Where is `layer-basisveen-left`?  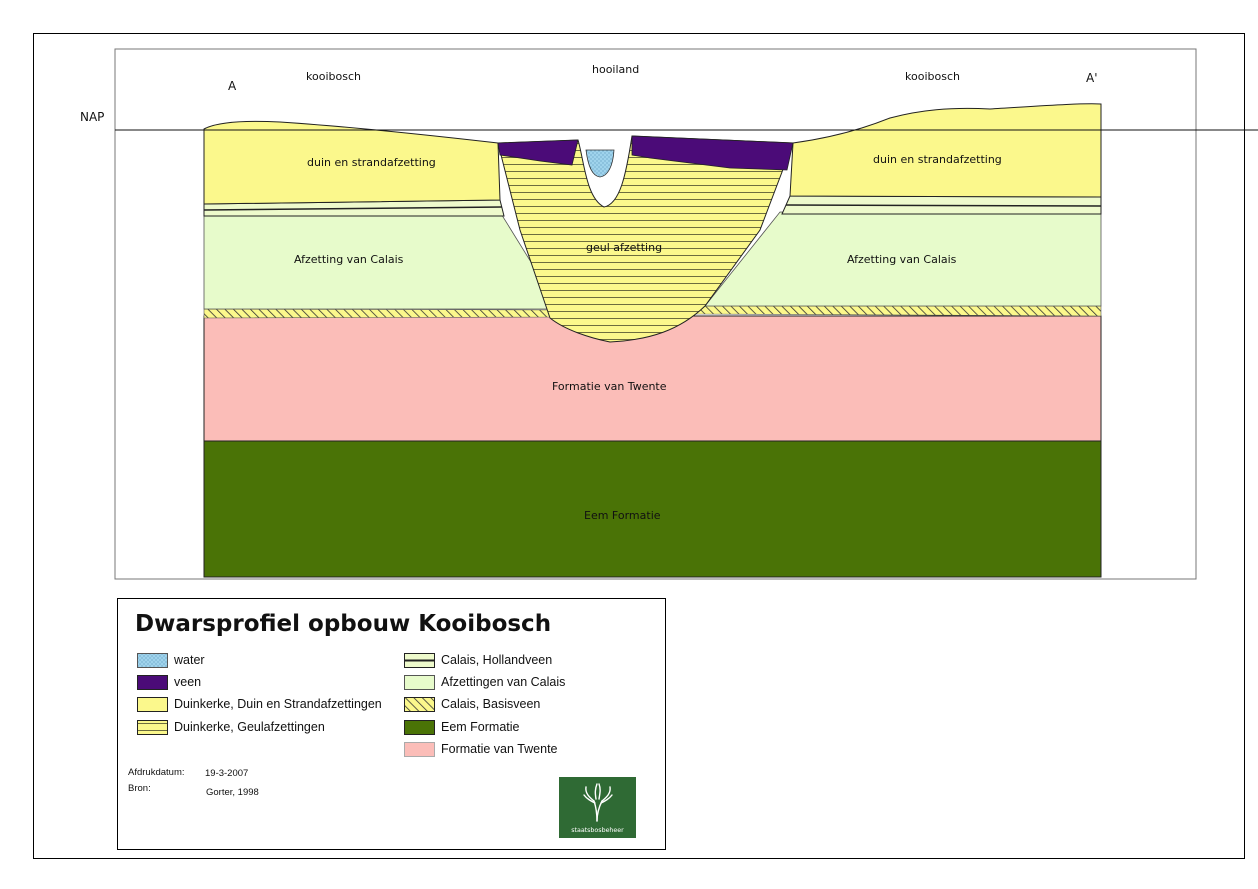
layer-basisveen-left is located at coordinates (382, 313).